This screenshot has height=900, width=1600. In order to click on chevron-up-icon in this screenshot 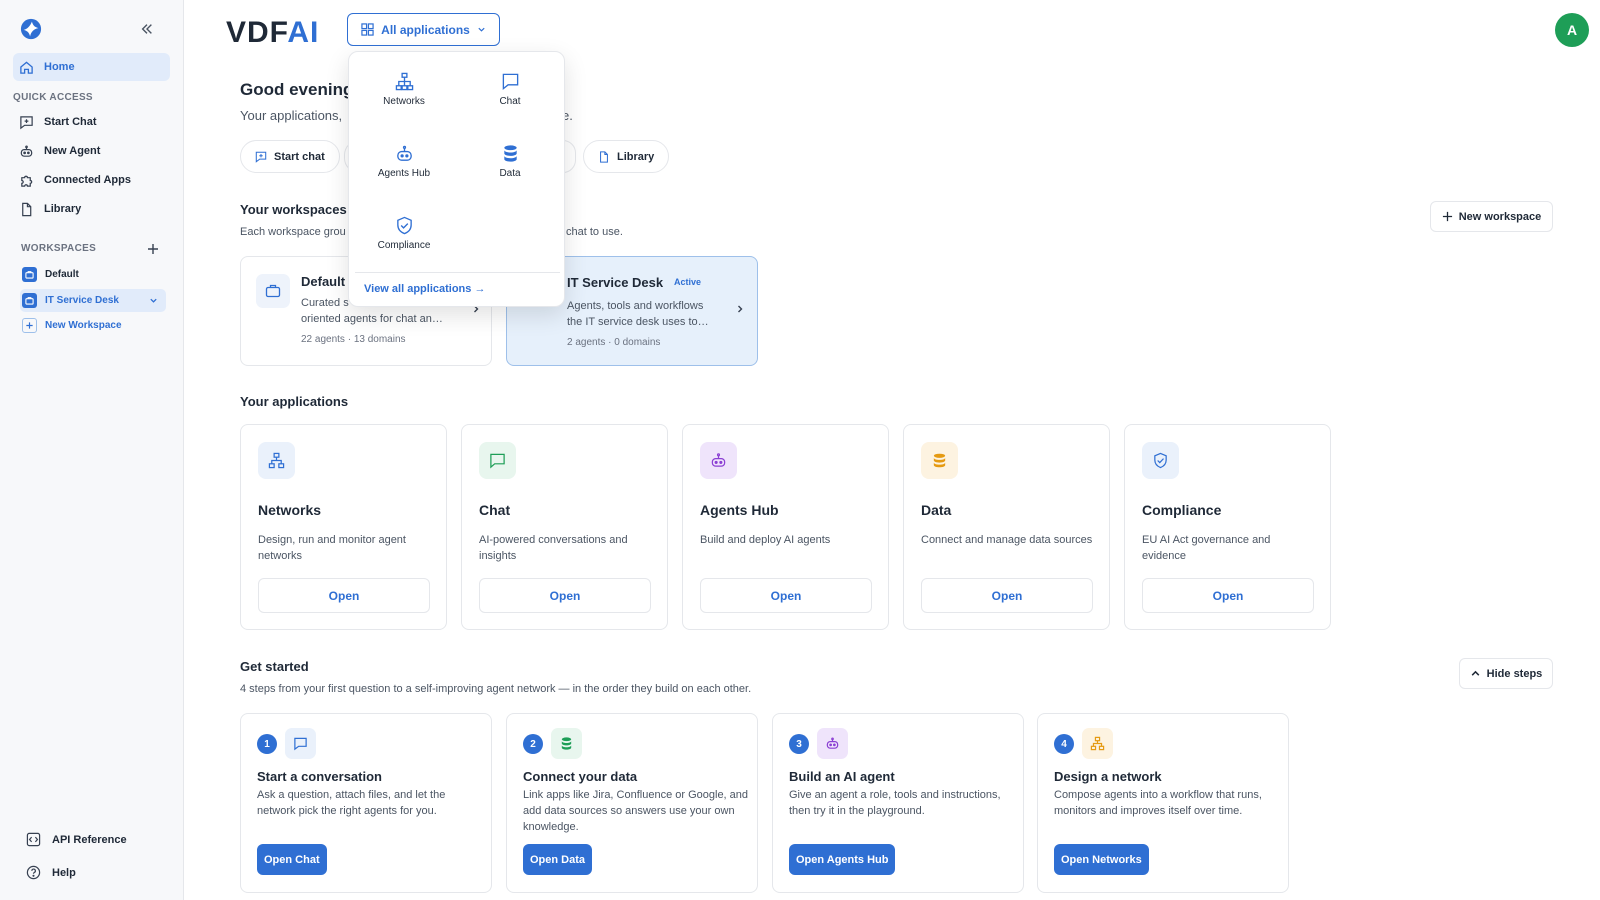, I will do `click(1475, 673)`.